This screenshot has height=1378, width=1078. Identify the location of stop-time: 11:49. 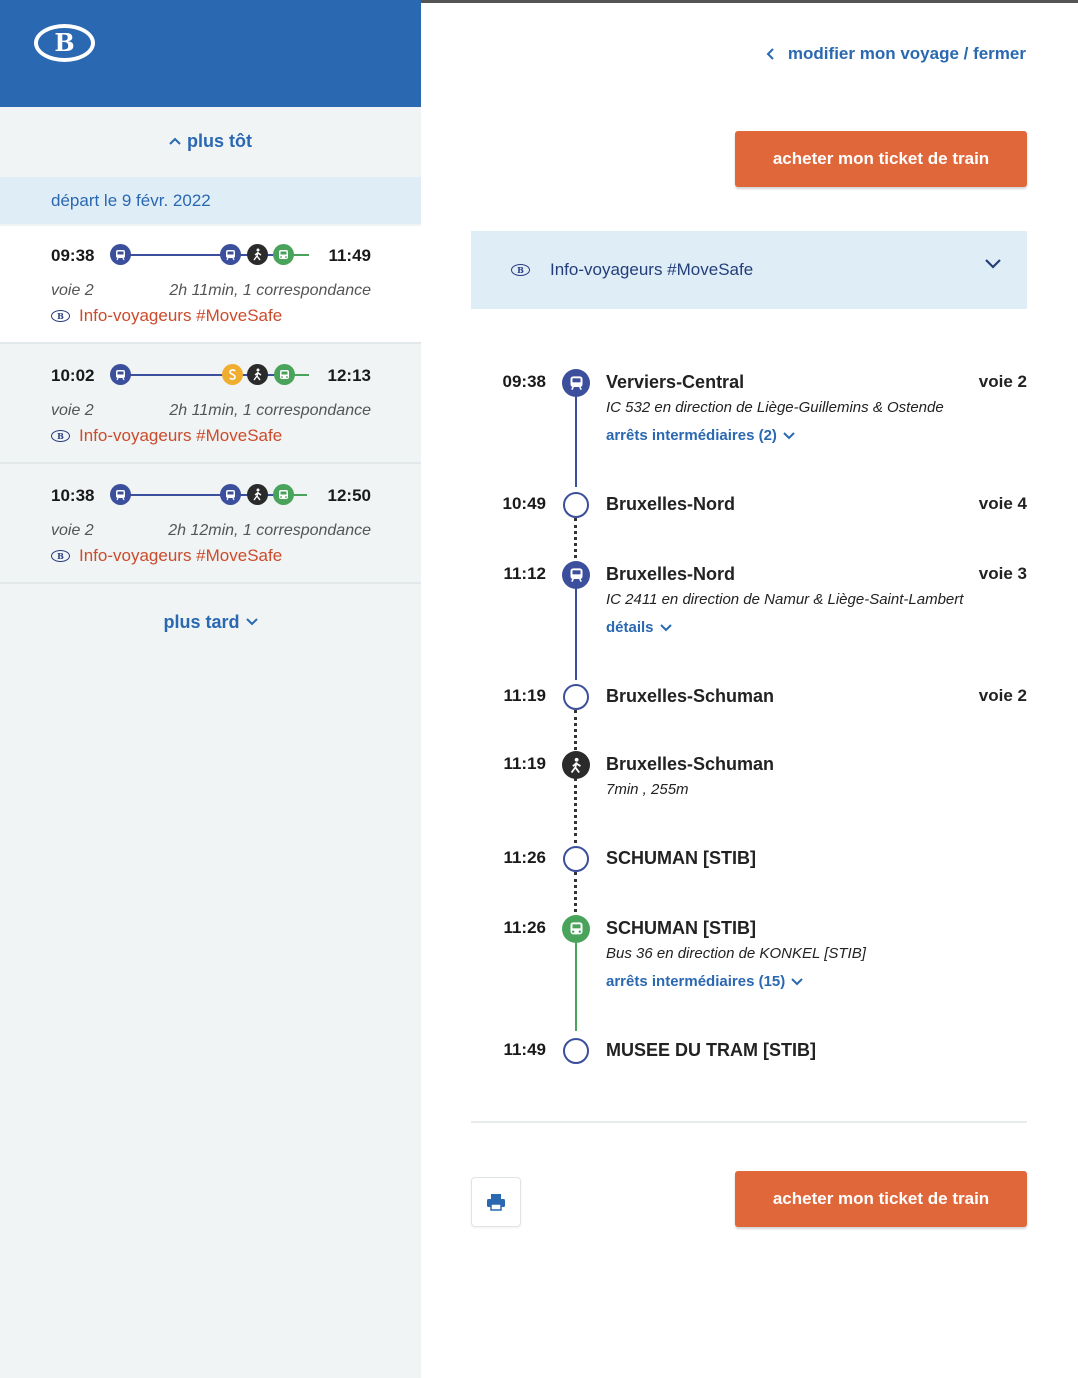
(524, 1049).